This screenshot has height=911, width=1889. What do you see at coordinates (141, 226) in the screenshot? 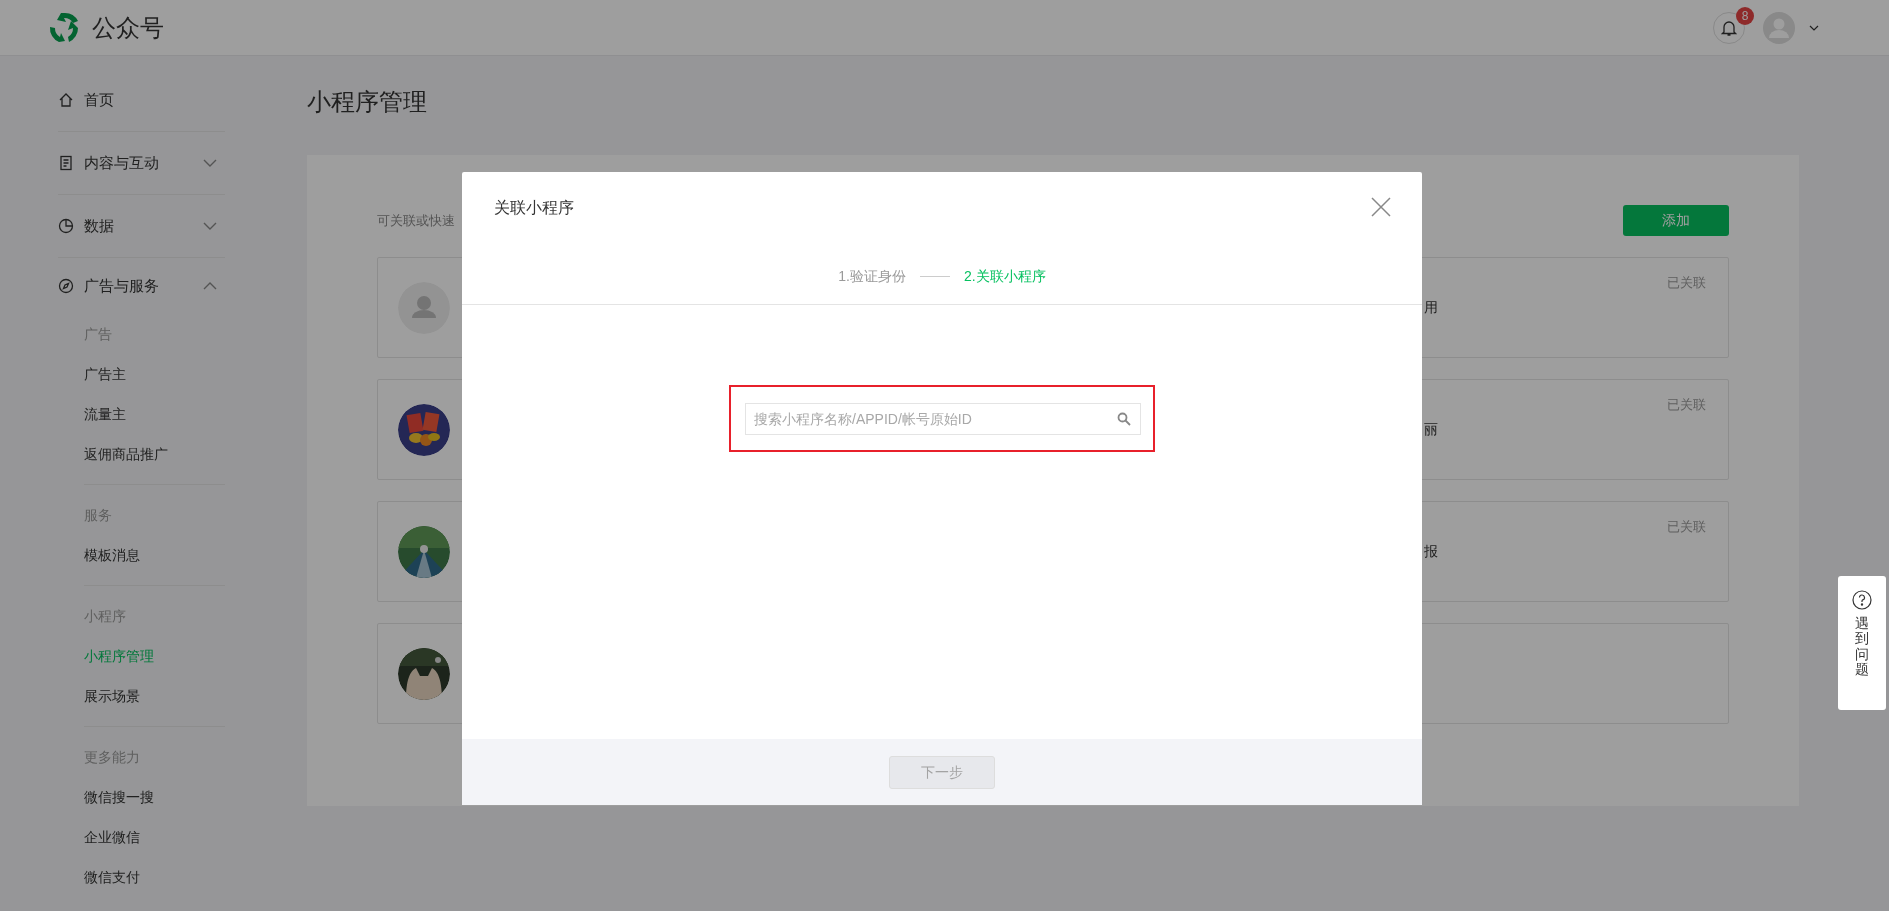
I see `sidebar-section: 数据` at bounding box center [141, 226].